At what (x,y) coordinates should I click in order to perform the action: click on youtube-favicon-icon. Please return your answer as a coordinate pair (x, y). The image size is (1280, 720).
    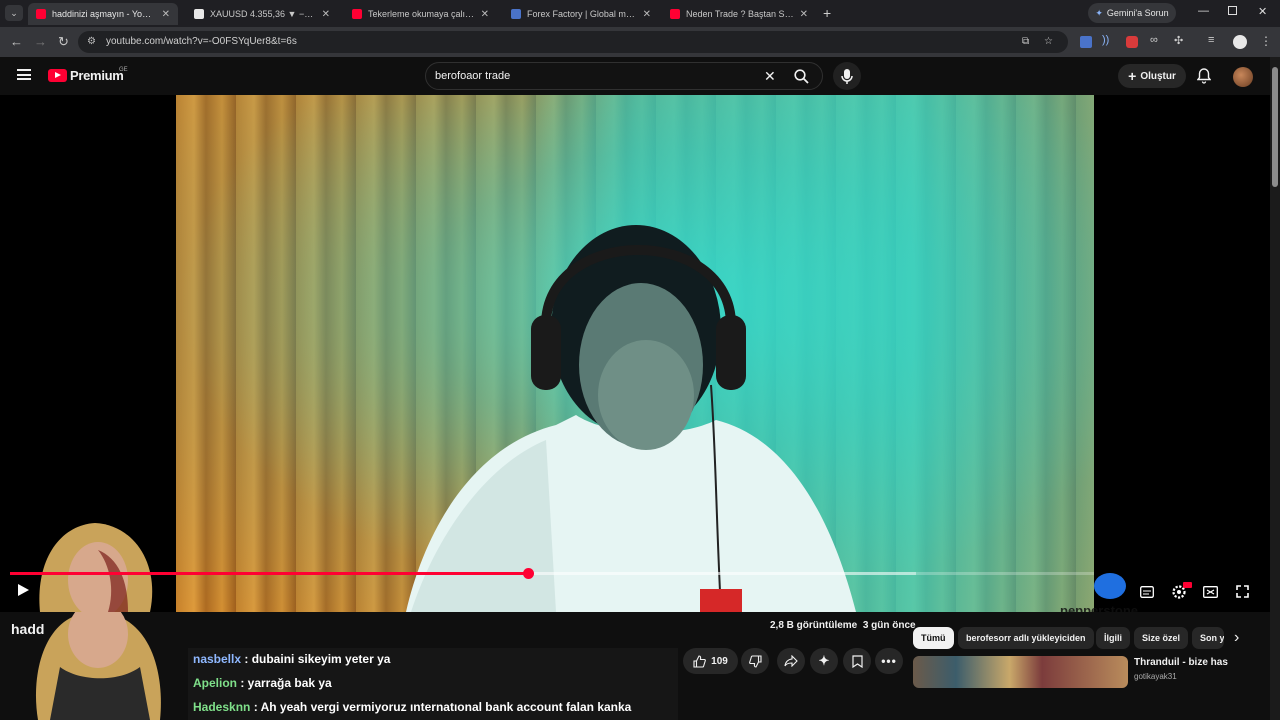
    Looking at the image, I should click on (357, 14).